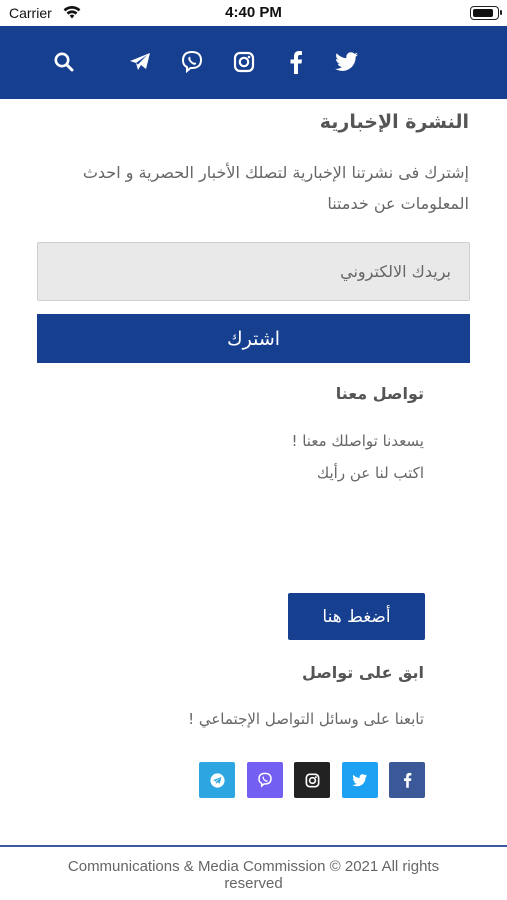 The image size is (507, 900). Describe the element at coordinates (379, 393) in the screenshot. I see `contact-title: تواصل معنا` at that location.